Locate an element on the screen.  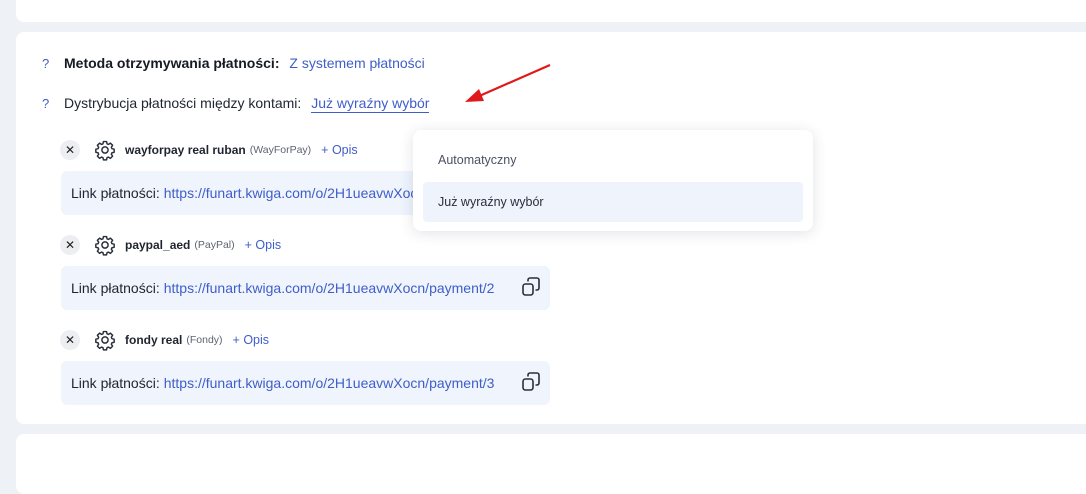
payment-method-label: Metoda otrzymywania płatności: is located at coordinates (172, 63).